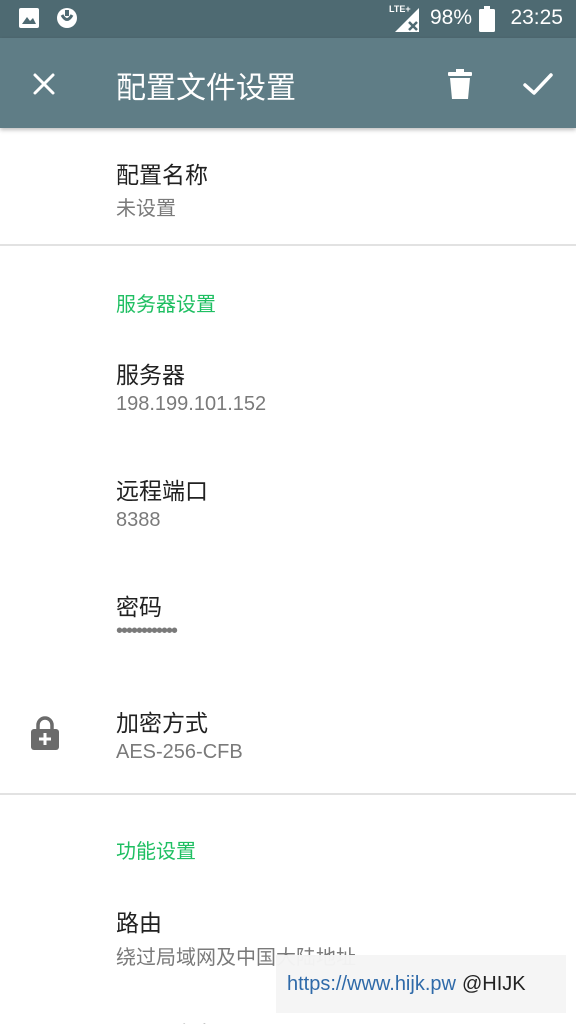  I want to click on cipher-value: AES-256-CFB, so click(179, 752).